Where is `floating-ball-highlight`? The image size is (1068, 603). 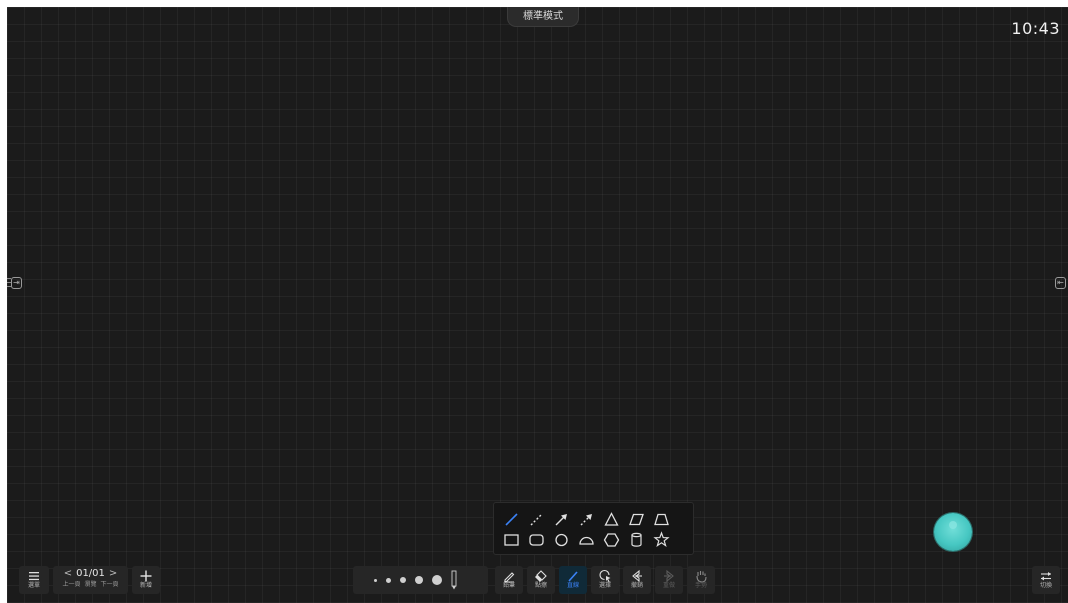 floating-ball-highlight is located at coordinates (953, 525).